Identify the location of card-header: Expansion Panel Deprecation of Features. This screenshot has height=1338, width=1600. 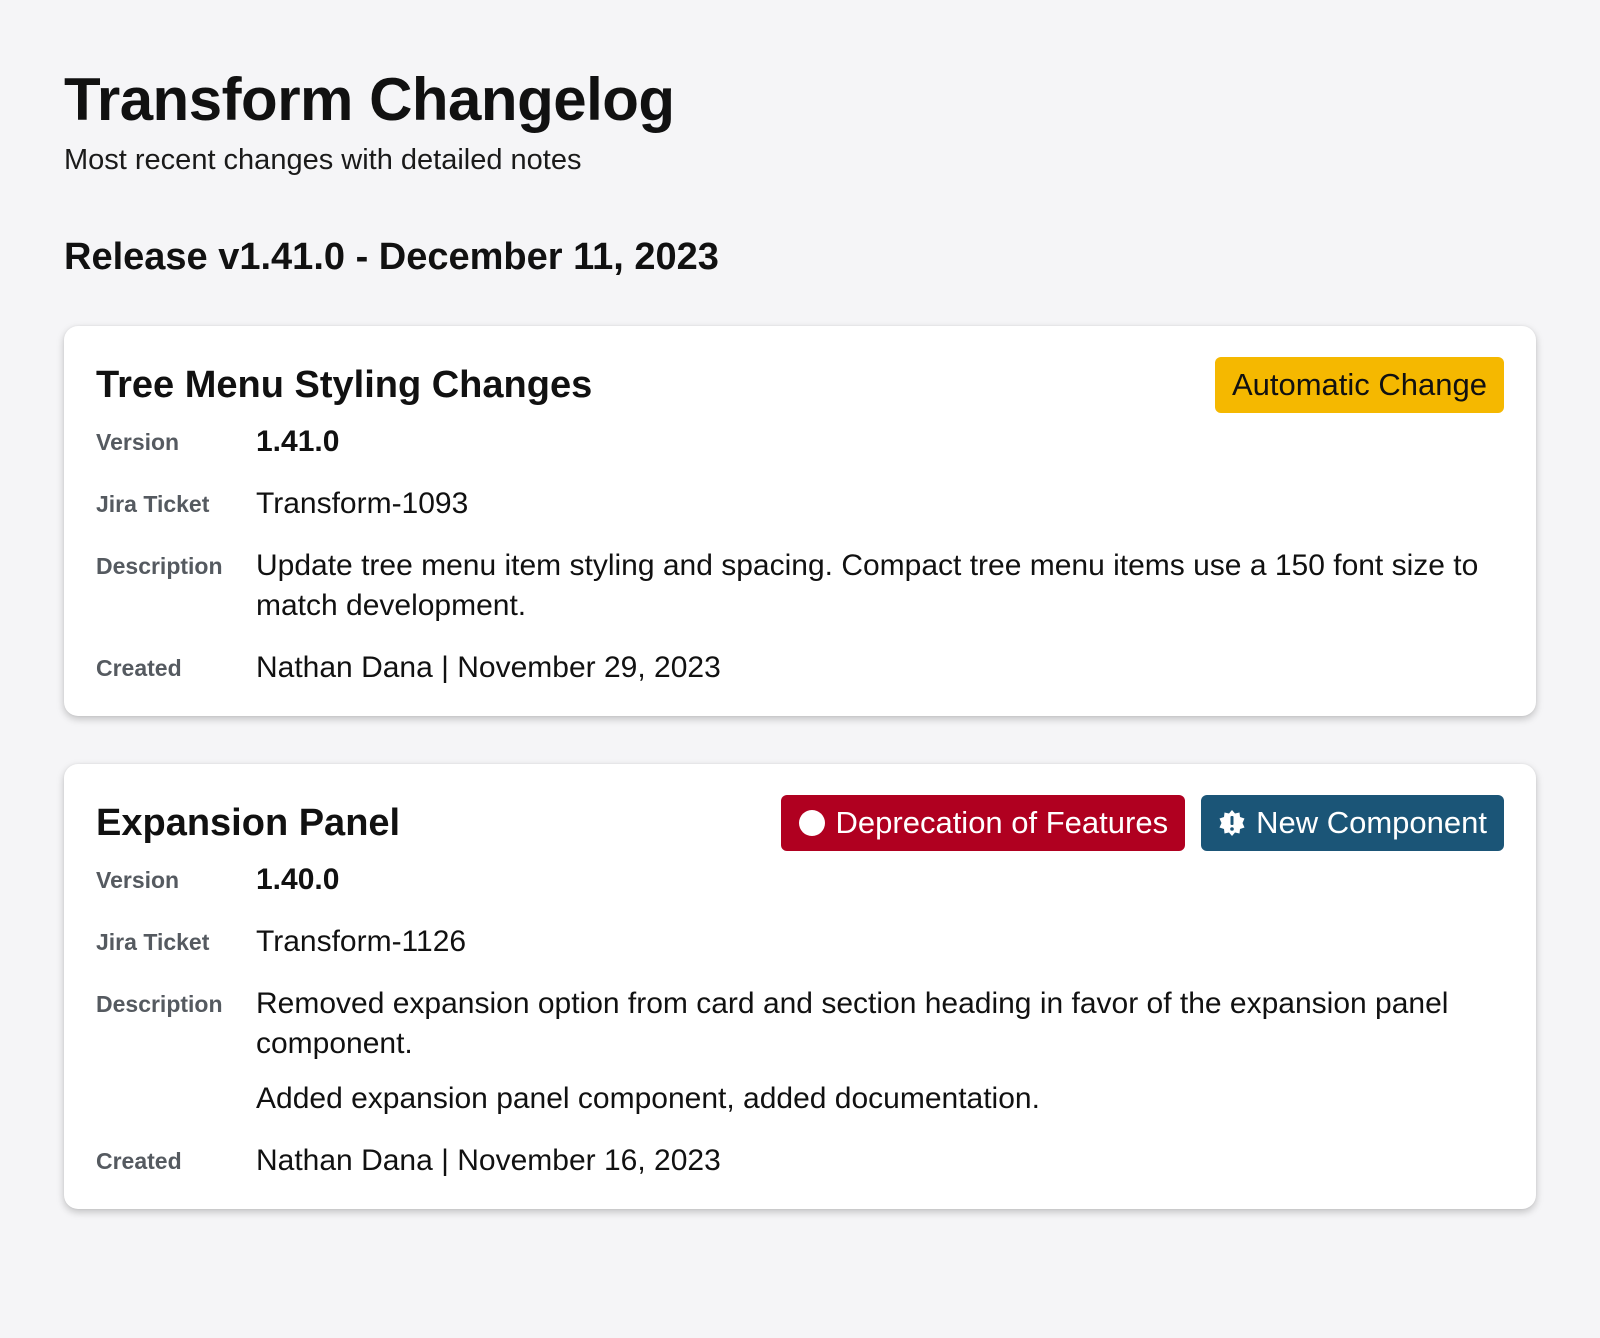
(800, 823).